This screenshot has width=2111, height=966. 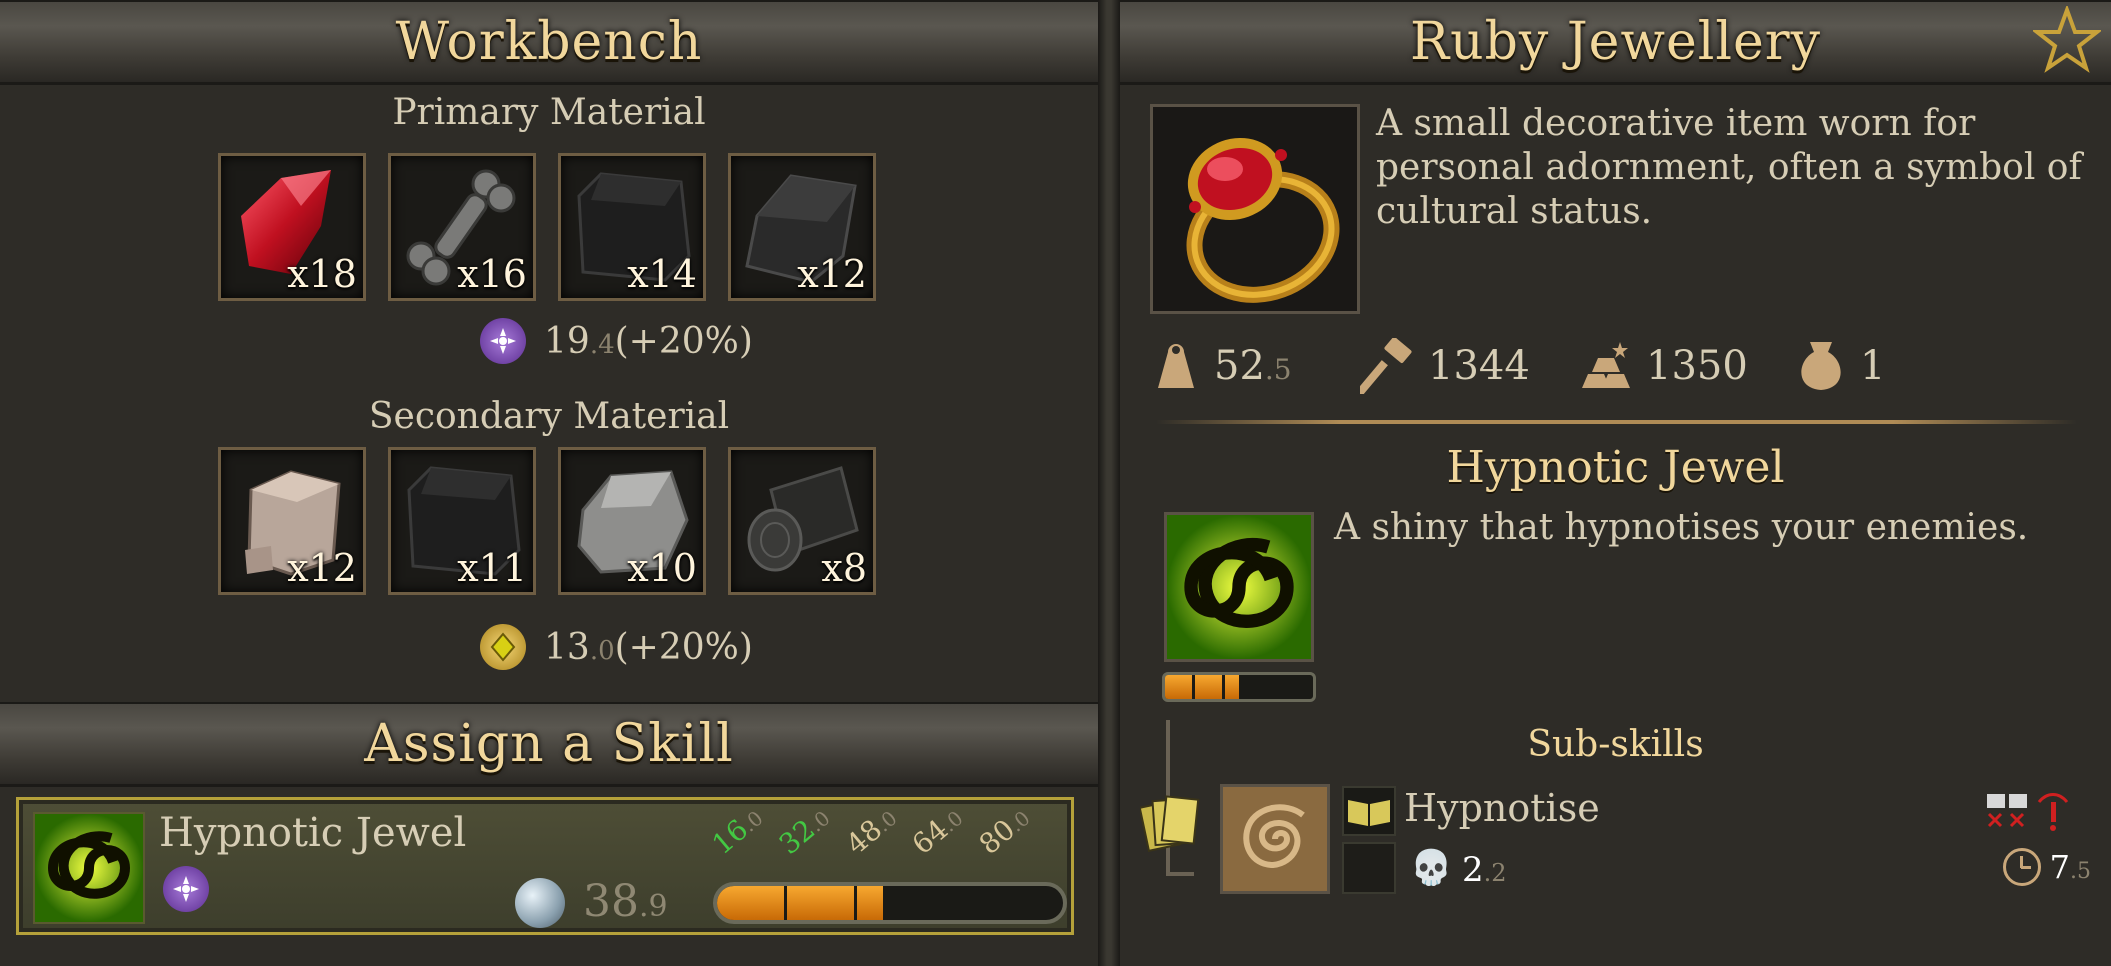 I want to click on spiral-icon, so click(x=1275, y=839).